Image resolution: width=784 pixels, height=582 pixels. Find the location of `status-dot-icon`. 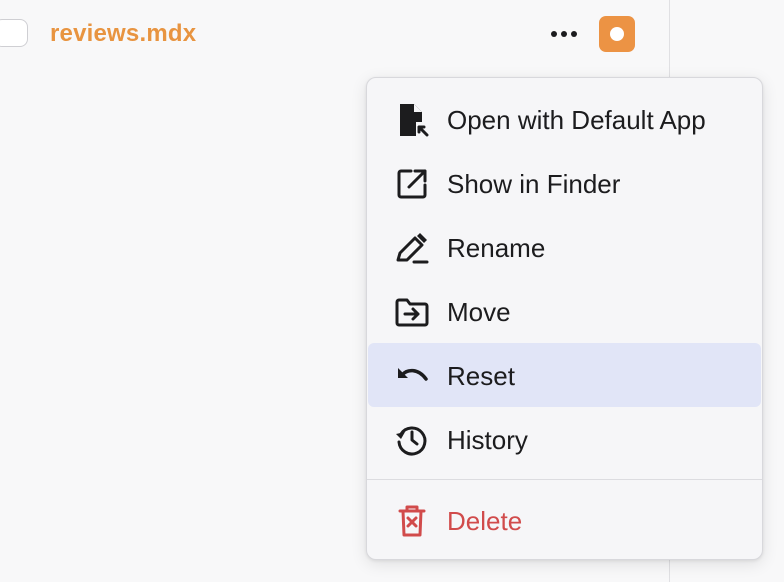

status-dot-icon is located at coordinates (617, 34).